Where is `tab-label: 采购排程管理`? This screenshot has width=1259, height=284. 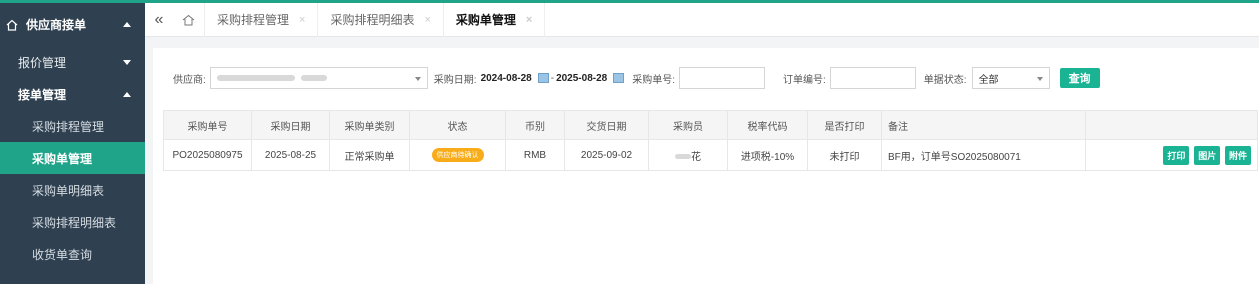 tab-label: 采购排程管理 is located at coordinates (253, 20).